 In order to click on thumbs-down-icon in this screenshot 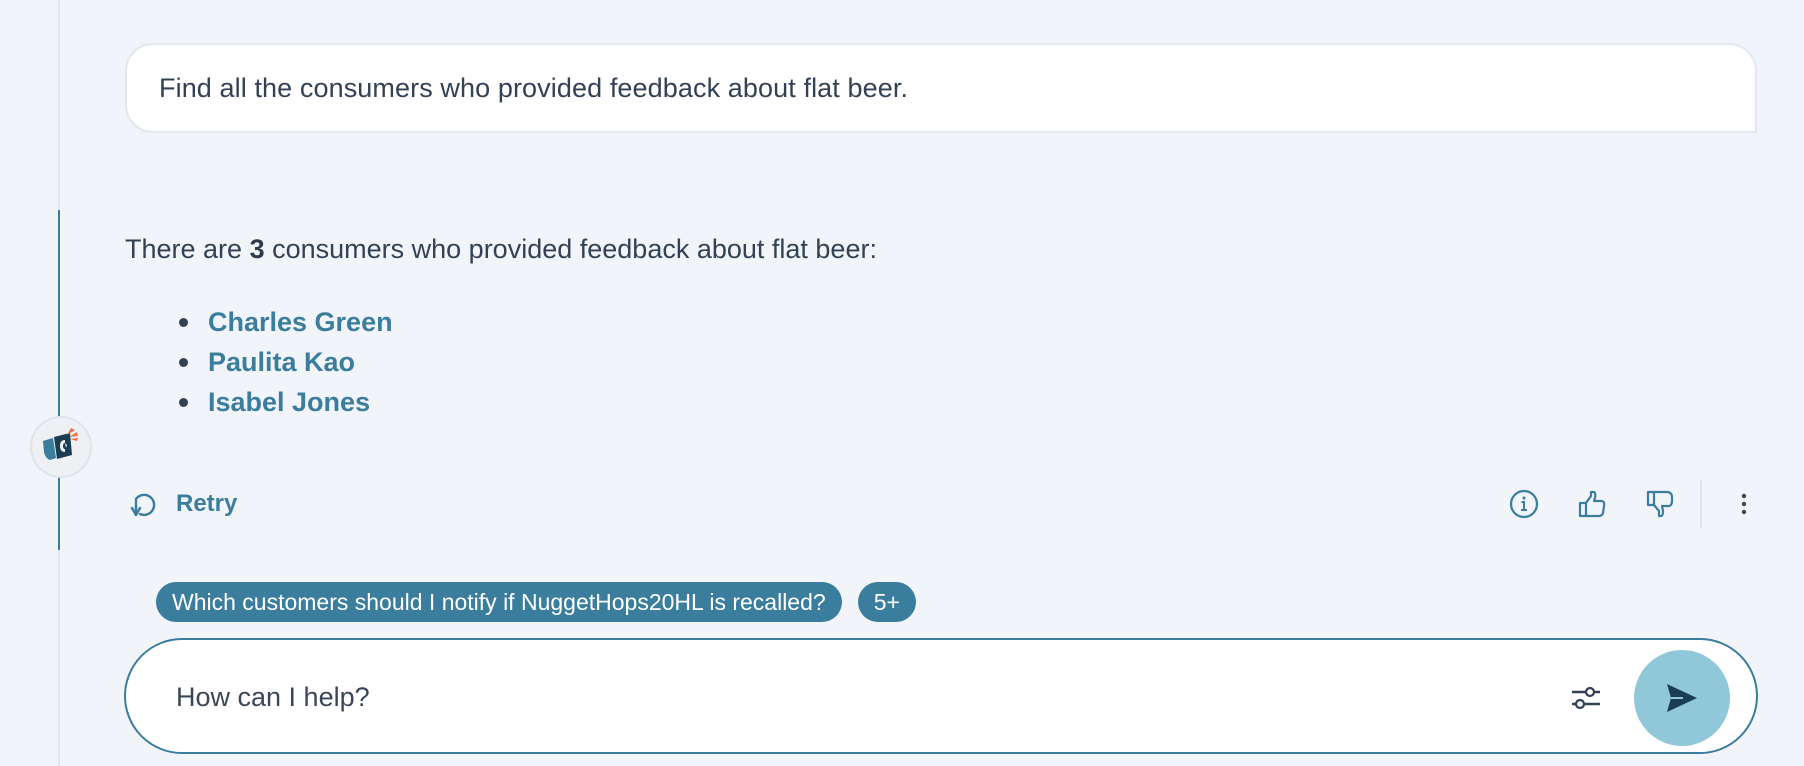, I will do `click(1660, 504)`.